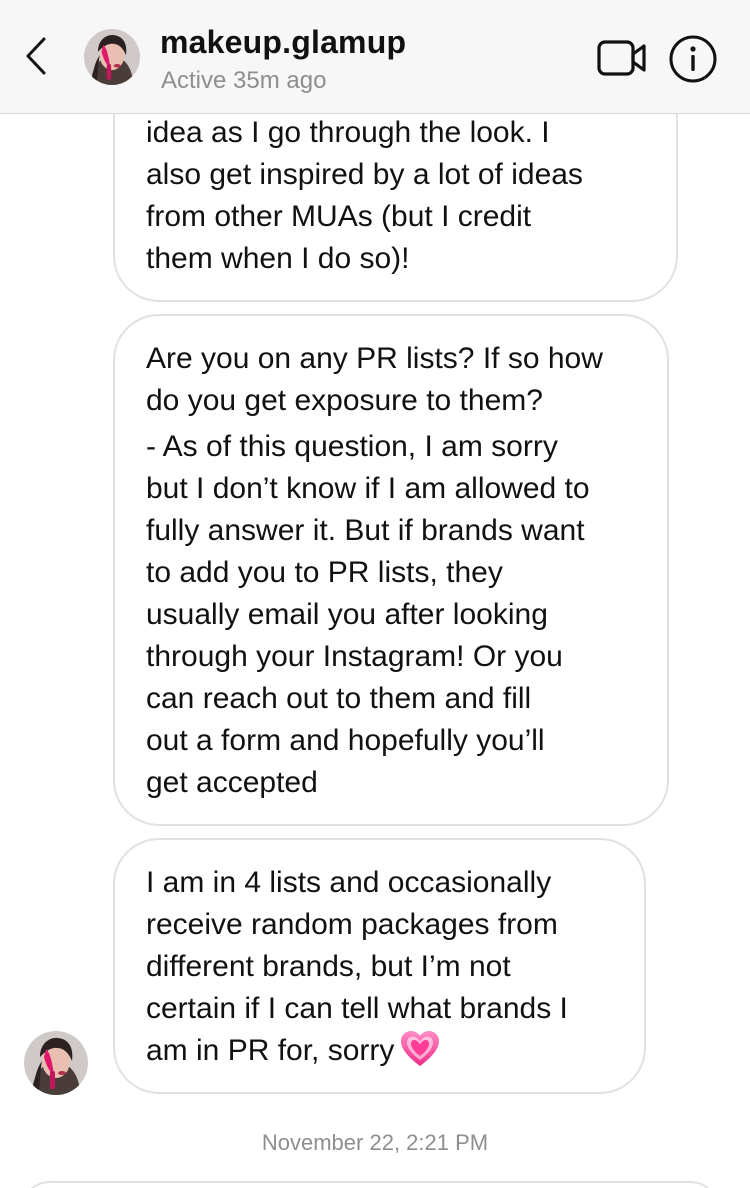 Image resolution: width=750 pixels, height=1188 pixels. I want to click on info-button, so click(693, 59).